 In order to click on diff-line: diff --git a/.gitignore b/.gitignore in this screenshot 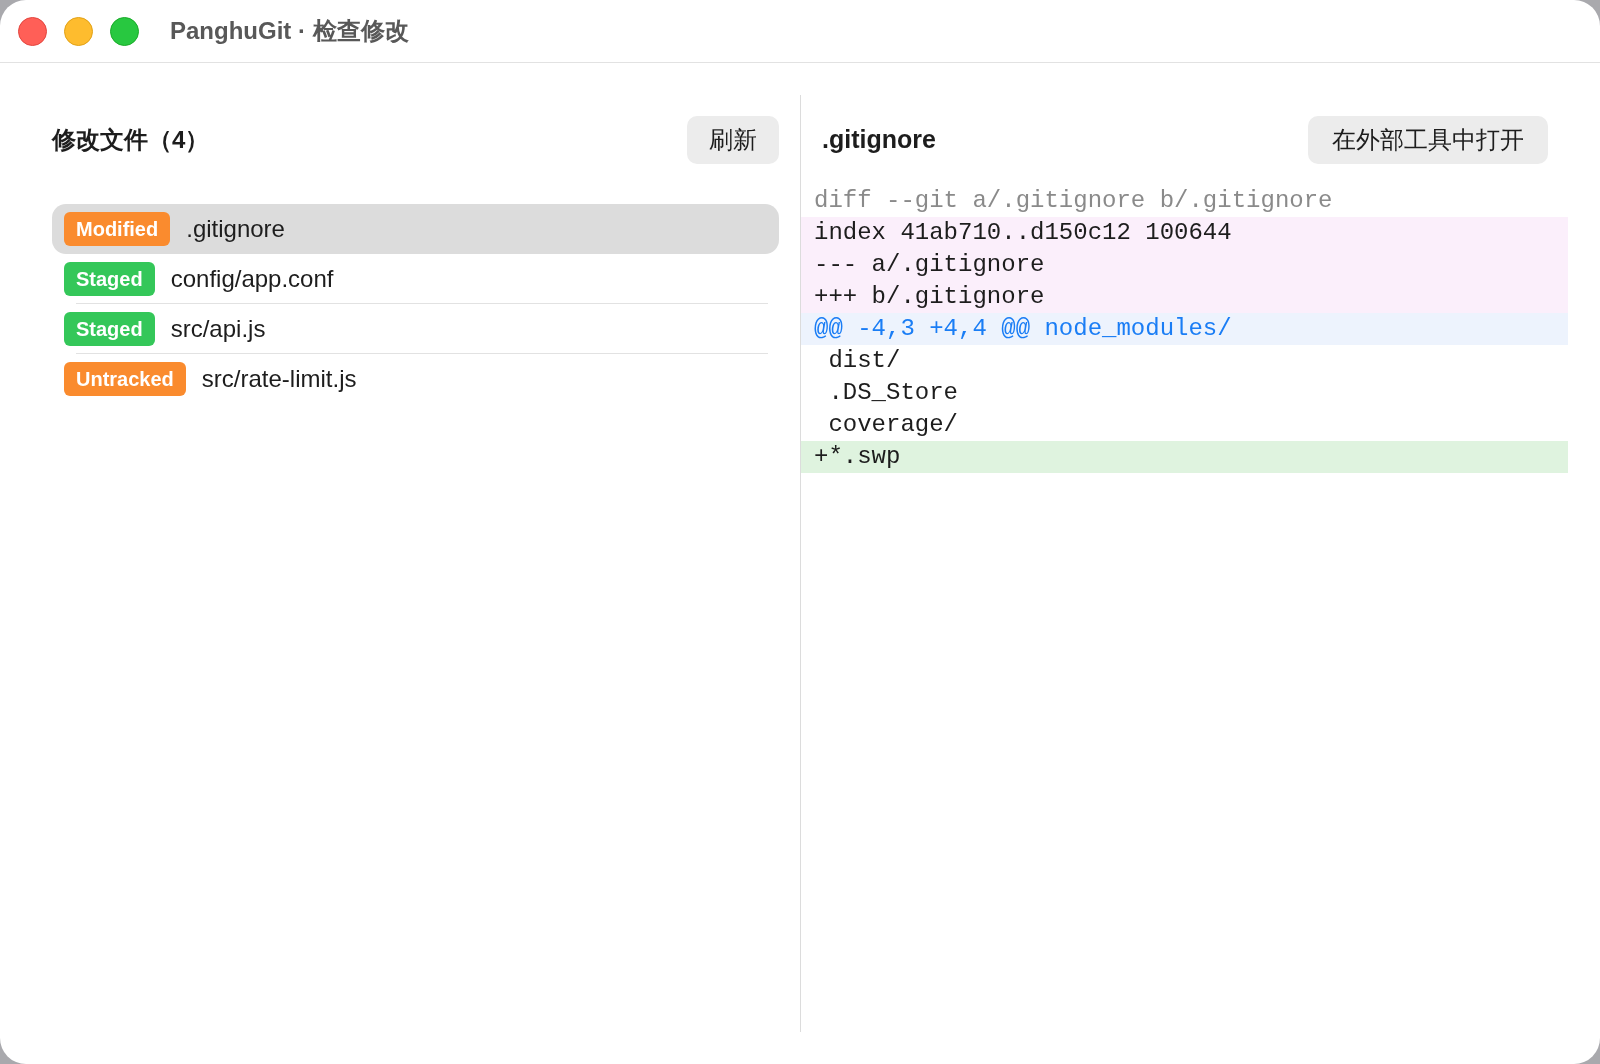, I will do `click(1073, 201)`.